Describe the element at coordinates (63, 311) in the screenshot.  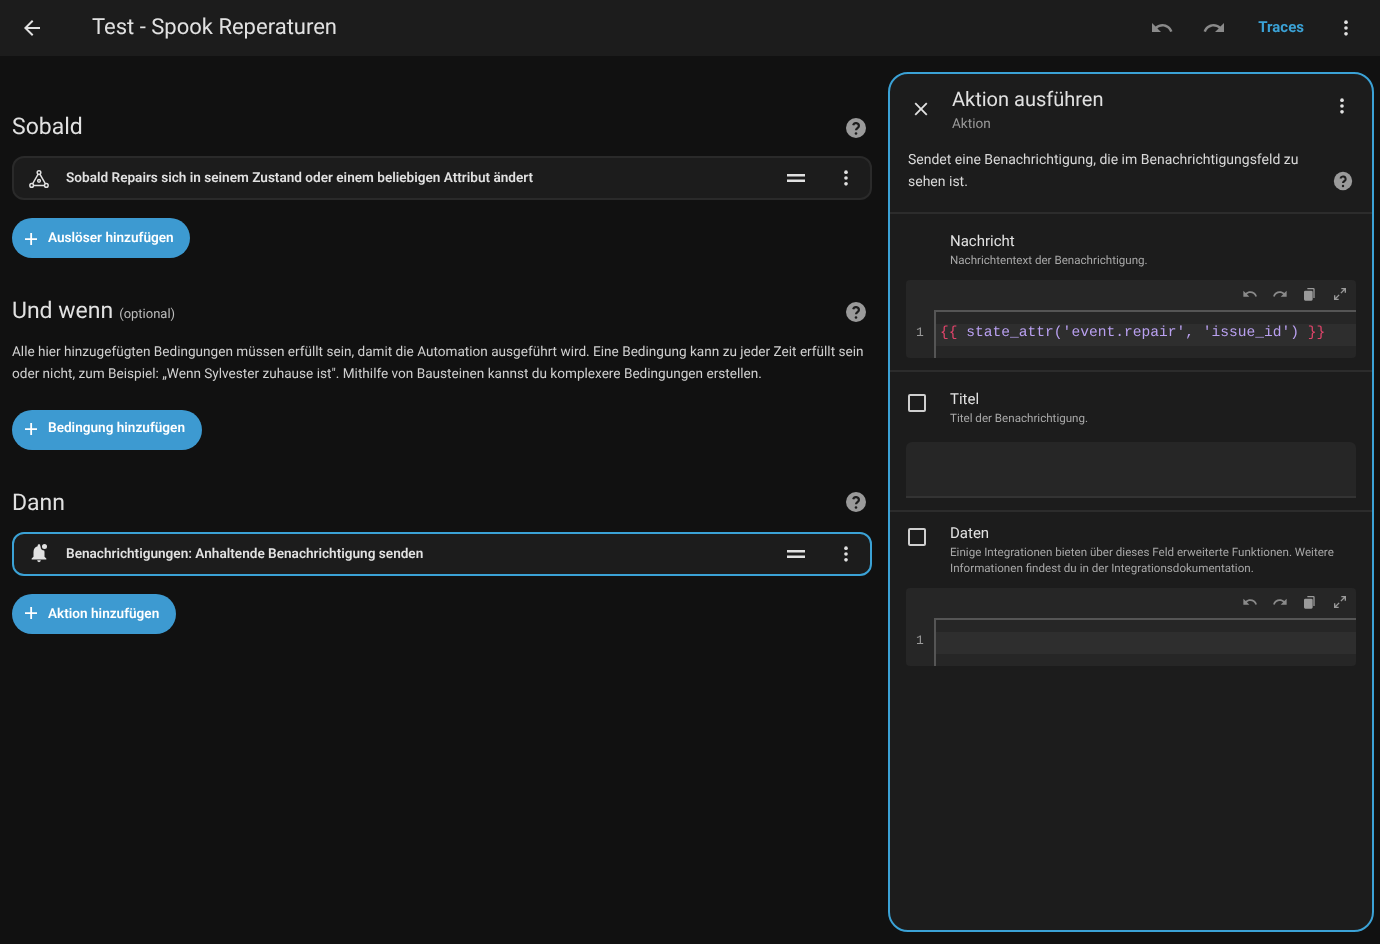
I see `section-title: Und wenn` at that location.